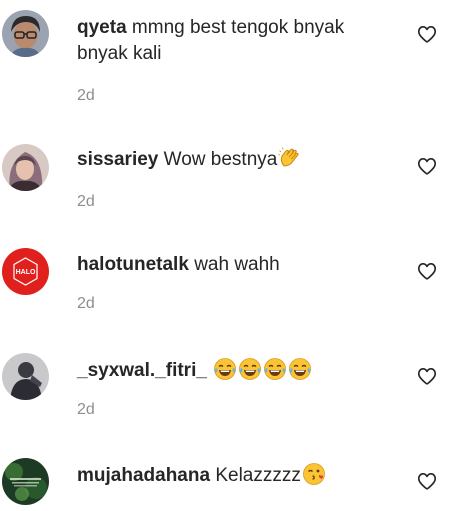 This screenshot has height=511, width=469. I want to click on comment-username: qyeta, so click(102, 27).